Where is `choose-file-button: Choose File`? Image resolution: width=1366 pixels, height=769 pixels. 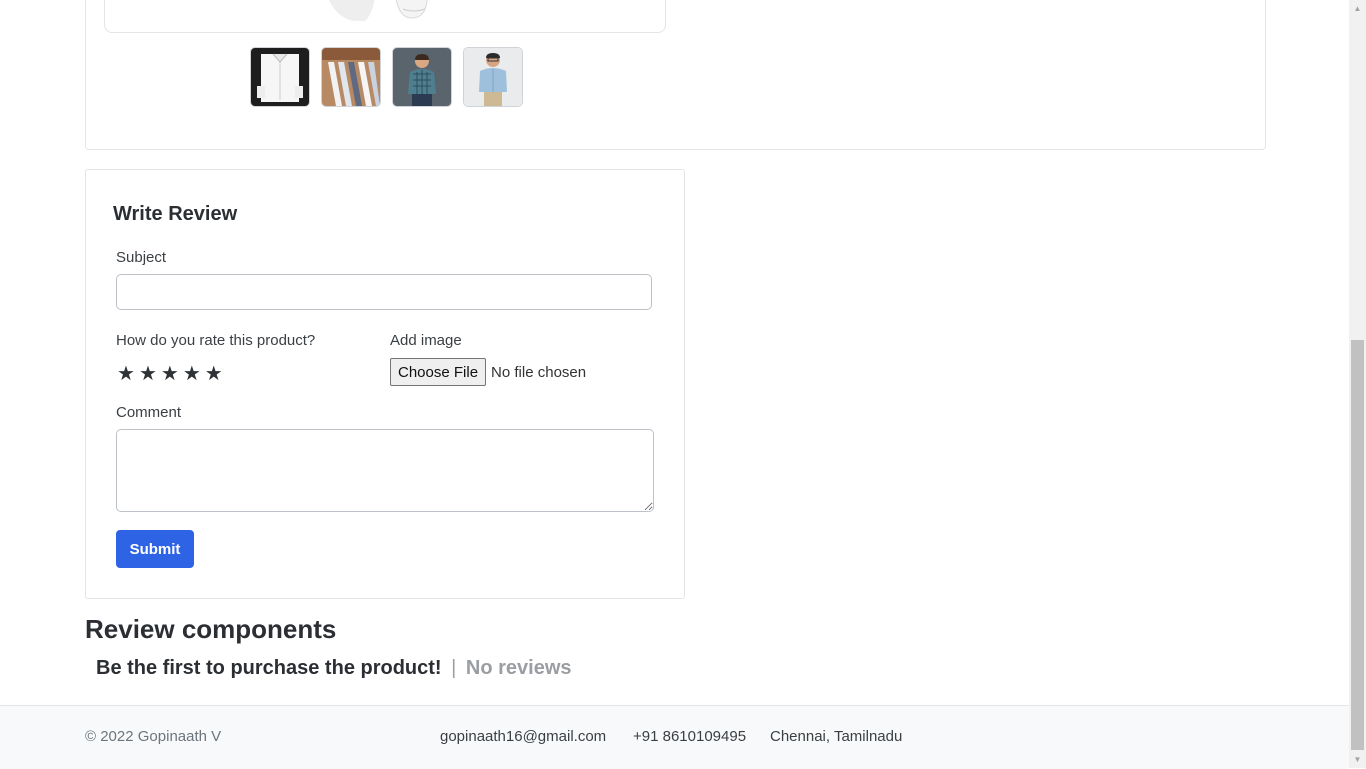
choose-file-button: Choose File is located at coordinates (438, 372).